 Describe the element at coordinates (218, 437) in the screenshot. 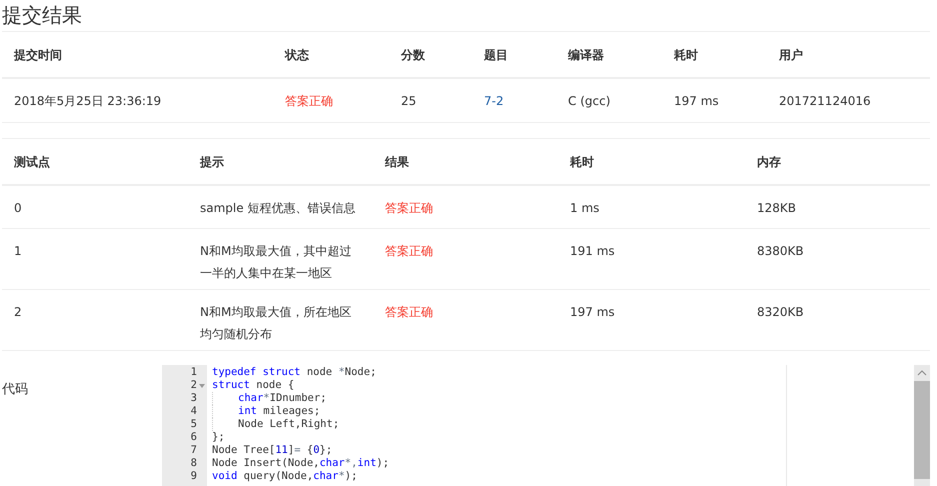

I see `code-line: };` at that location.